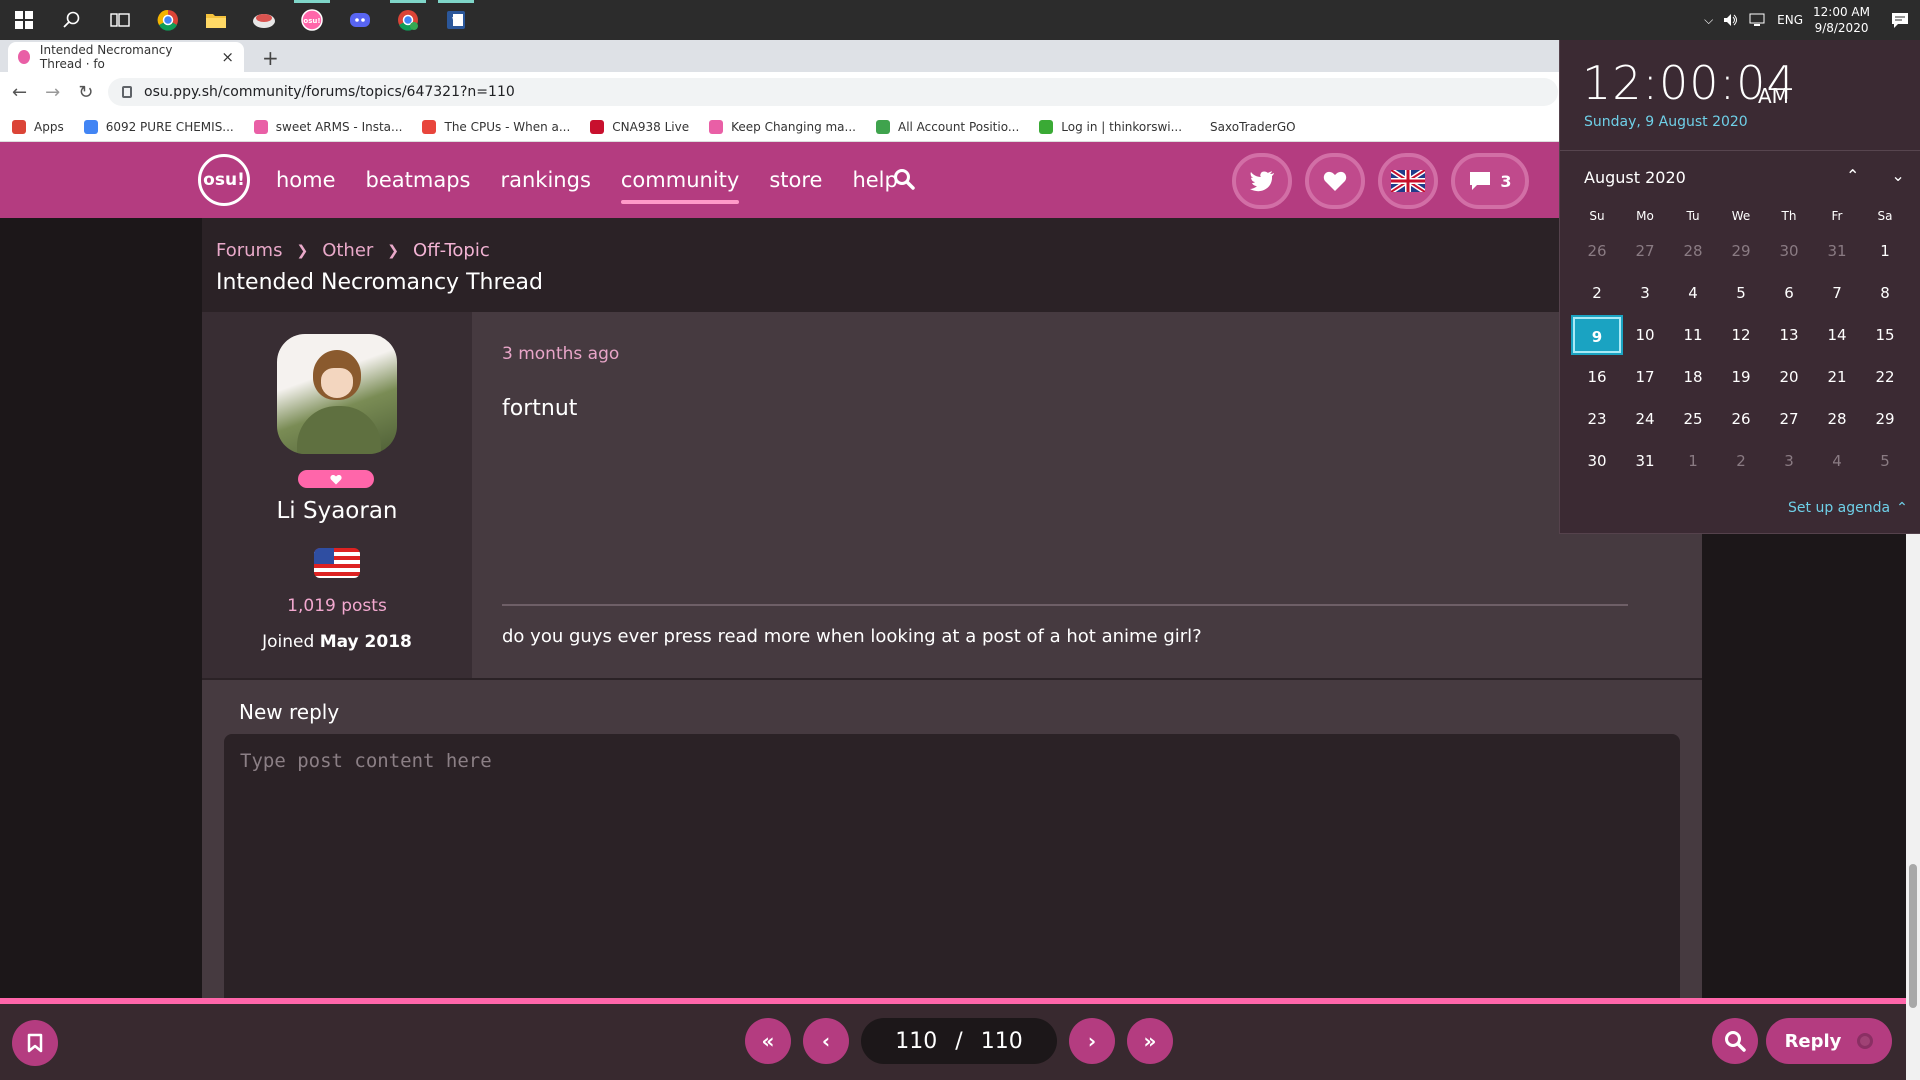 The image size is (1920, 1080). What do you see at coordinates (336, 479) in the screenshot?
I see `supporter-badge` at bounding box center [336, 479].